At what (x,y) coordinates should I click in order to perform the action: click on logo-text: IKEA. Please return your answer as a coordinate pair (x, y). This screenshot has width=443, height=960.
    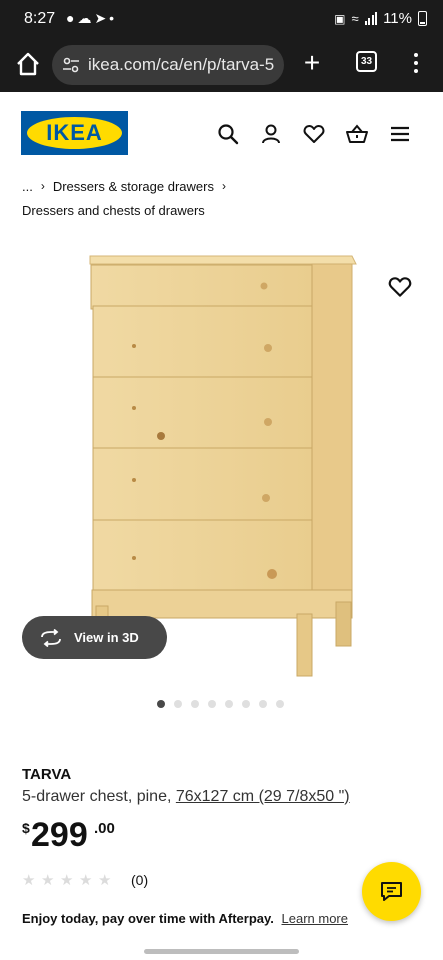
    Looking at the image, I should click on (74, 132).